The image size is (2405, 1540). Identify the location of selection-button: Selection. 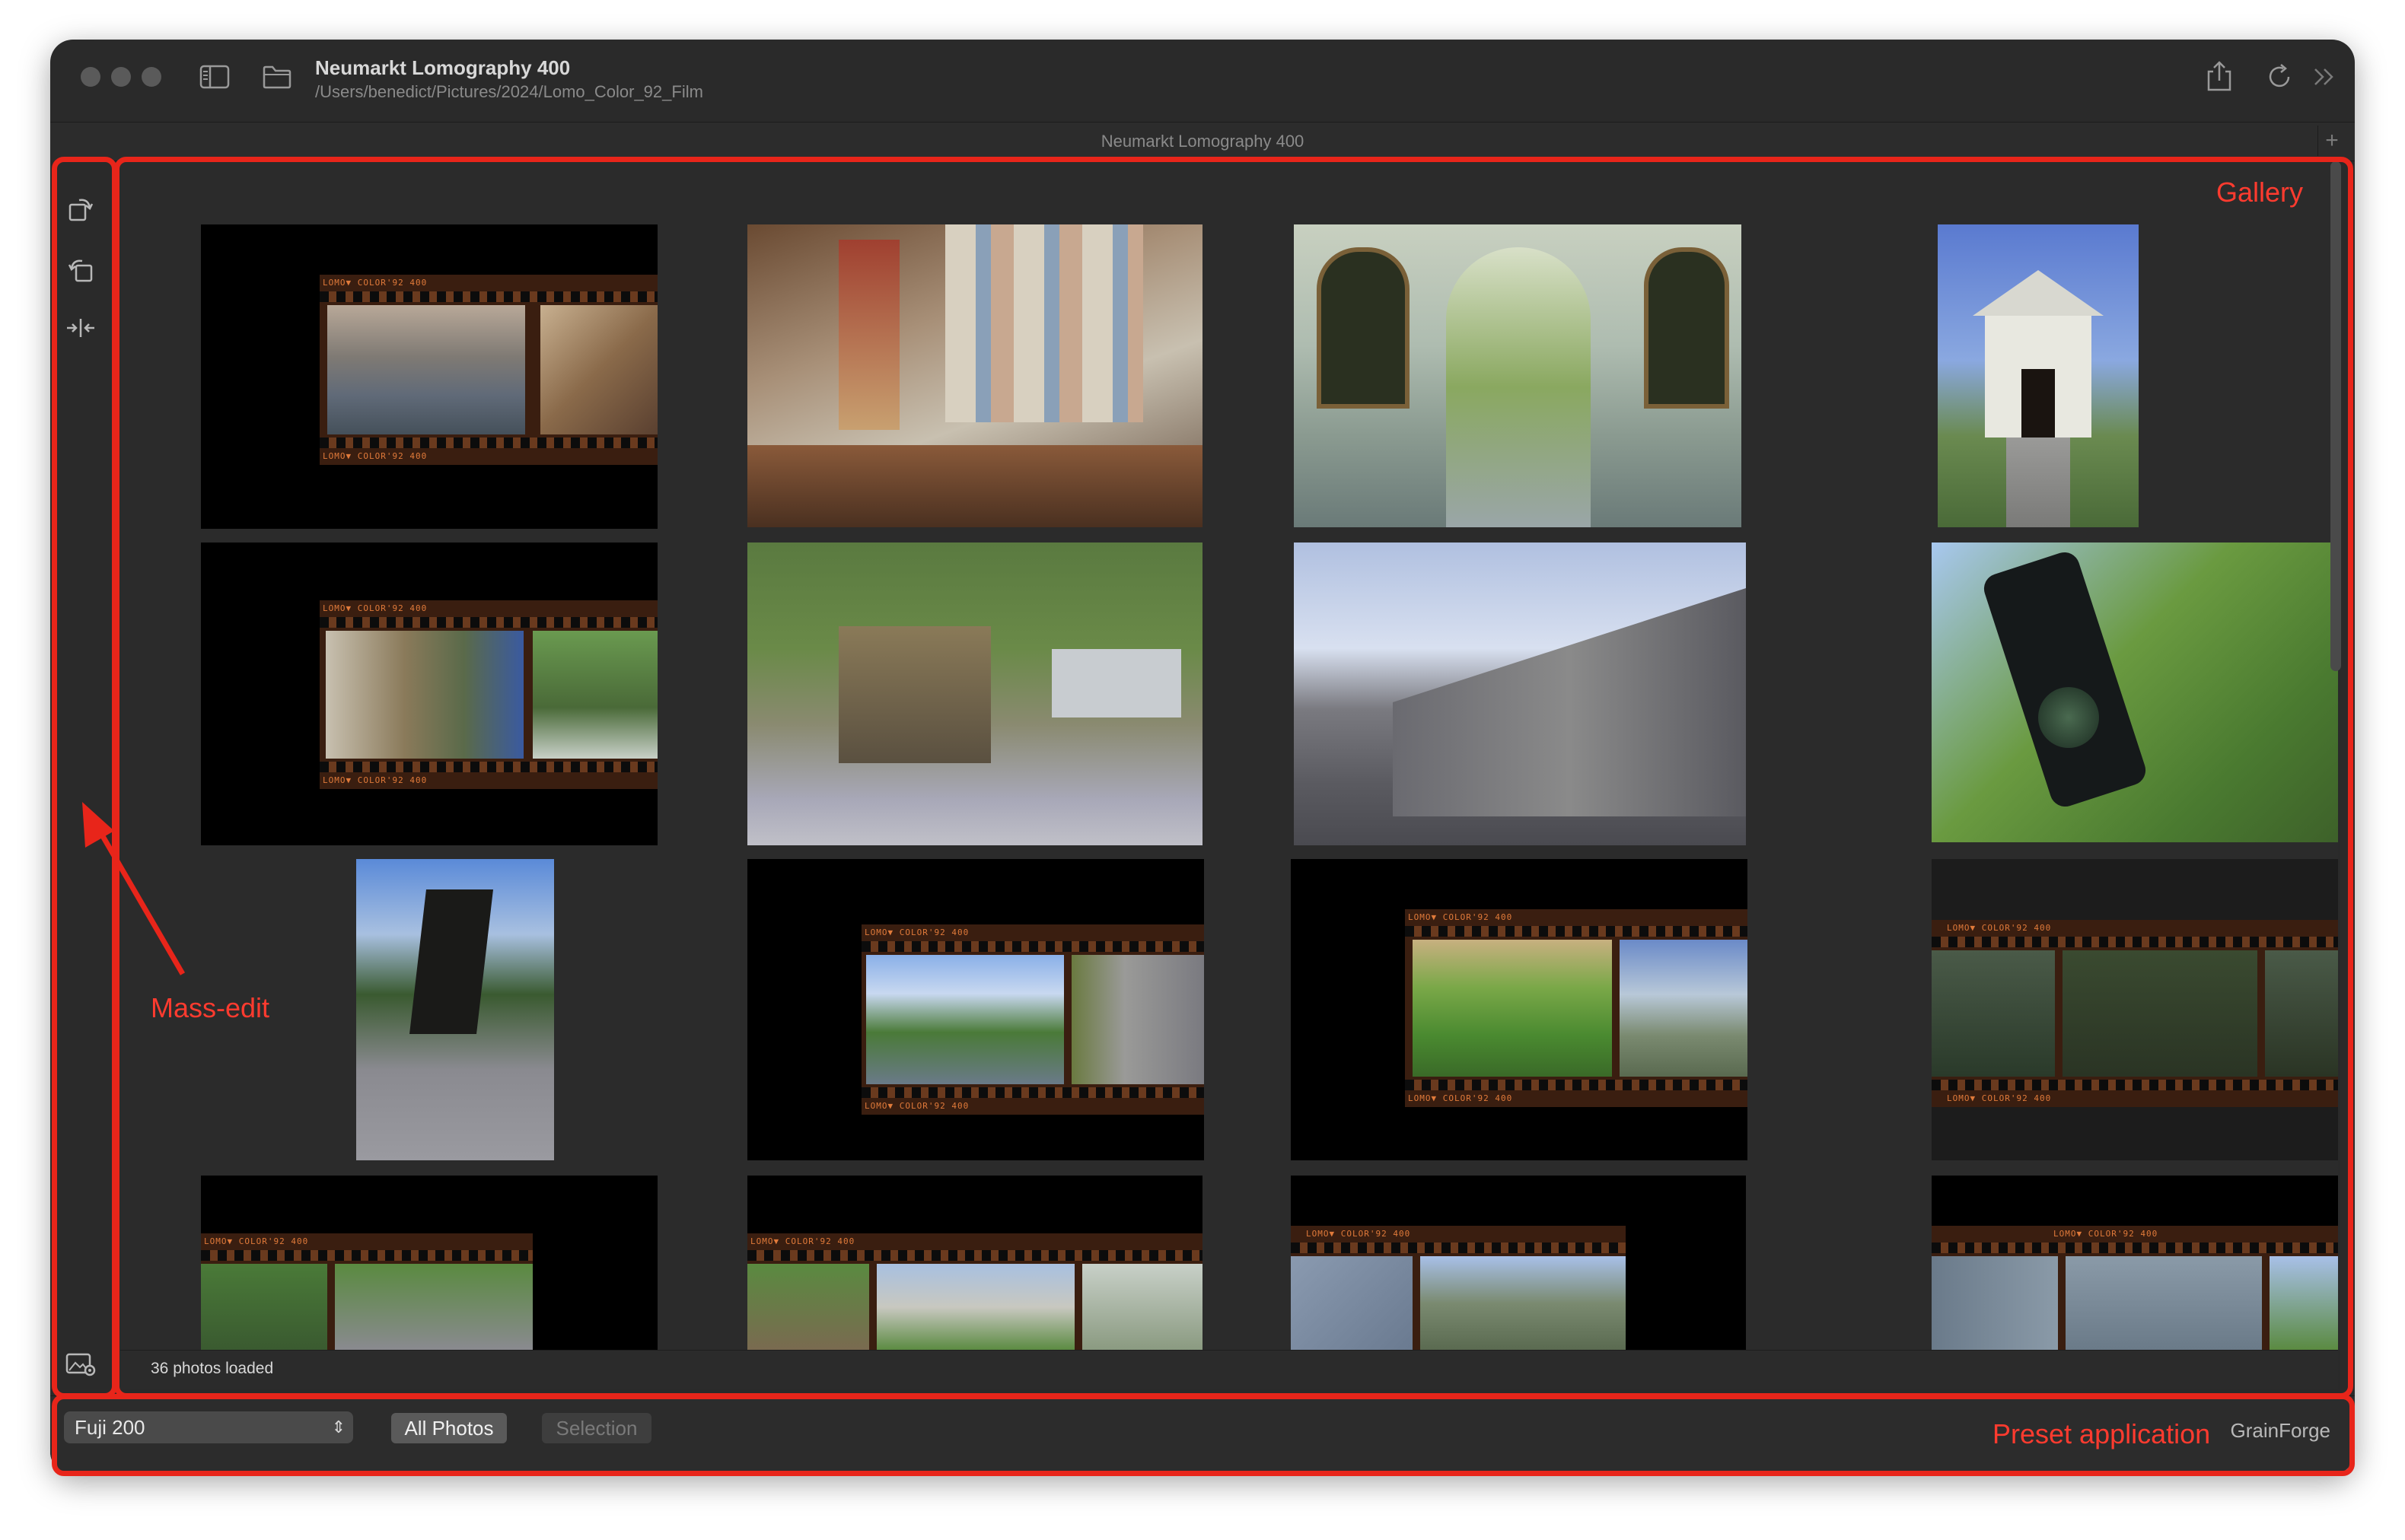
(596, 1428).